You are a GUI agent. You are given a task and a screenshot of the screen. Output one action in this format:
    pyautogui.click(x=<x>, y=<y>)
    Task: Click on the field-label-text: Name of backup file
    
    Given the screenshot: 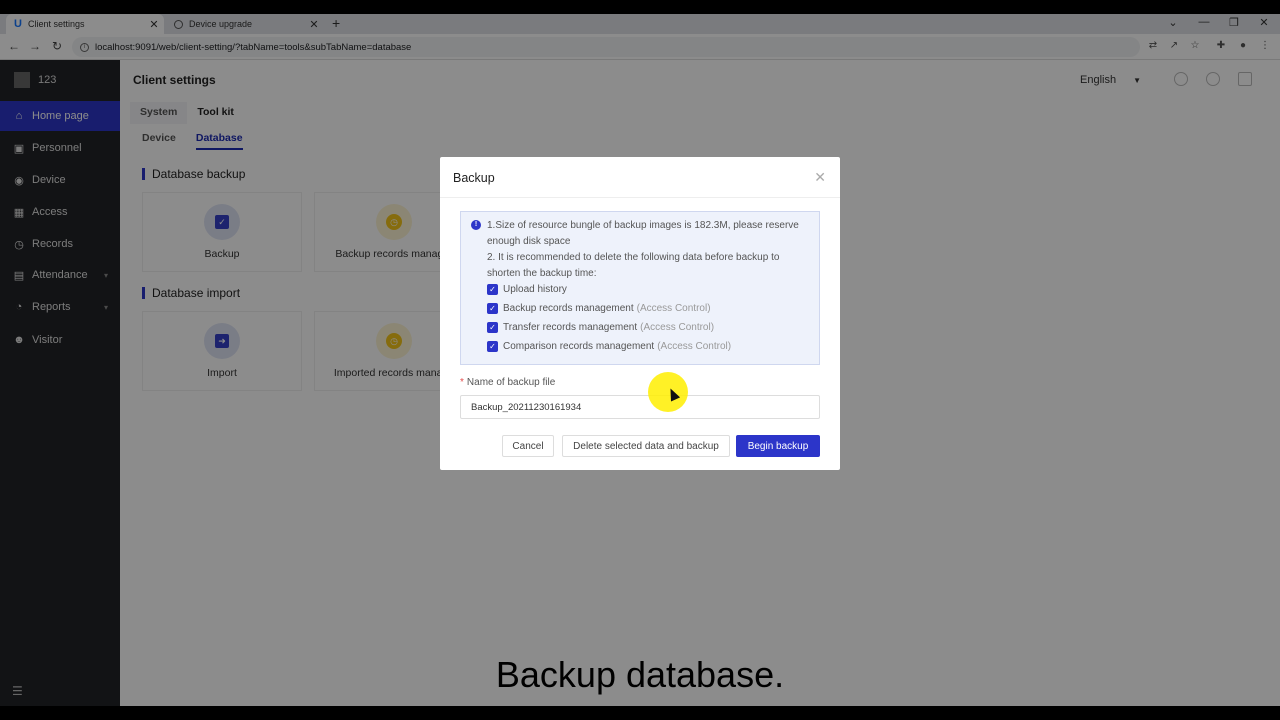 What is the action you would take?
    pyautogui.click(x=511, y=382)
    